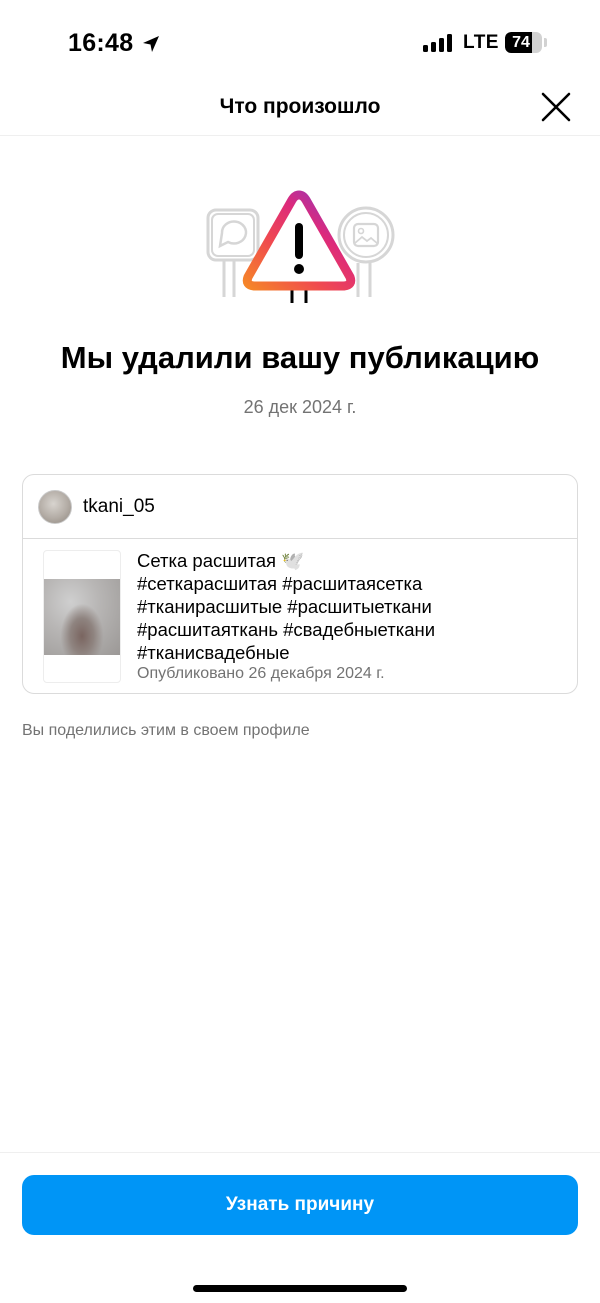 The width and height of the screenshot is (600, 1303). What do you see at coordinates (300, 1205) in the screenshot?
I see `learn-reason-button: Узнать причину` at bounding box center [300, 1205].